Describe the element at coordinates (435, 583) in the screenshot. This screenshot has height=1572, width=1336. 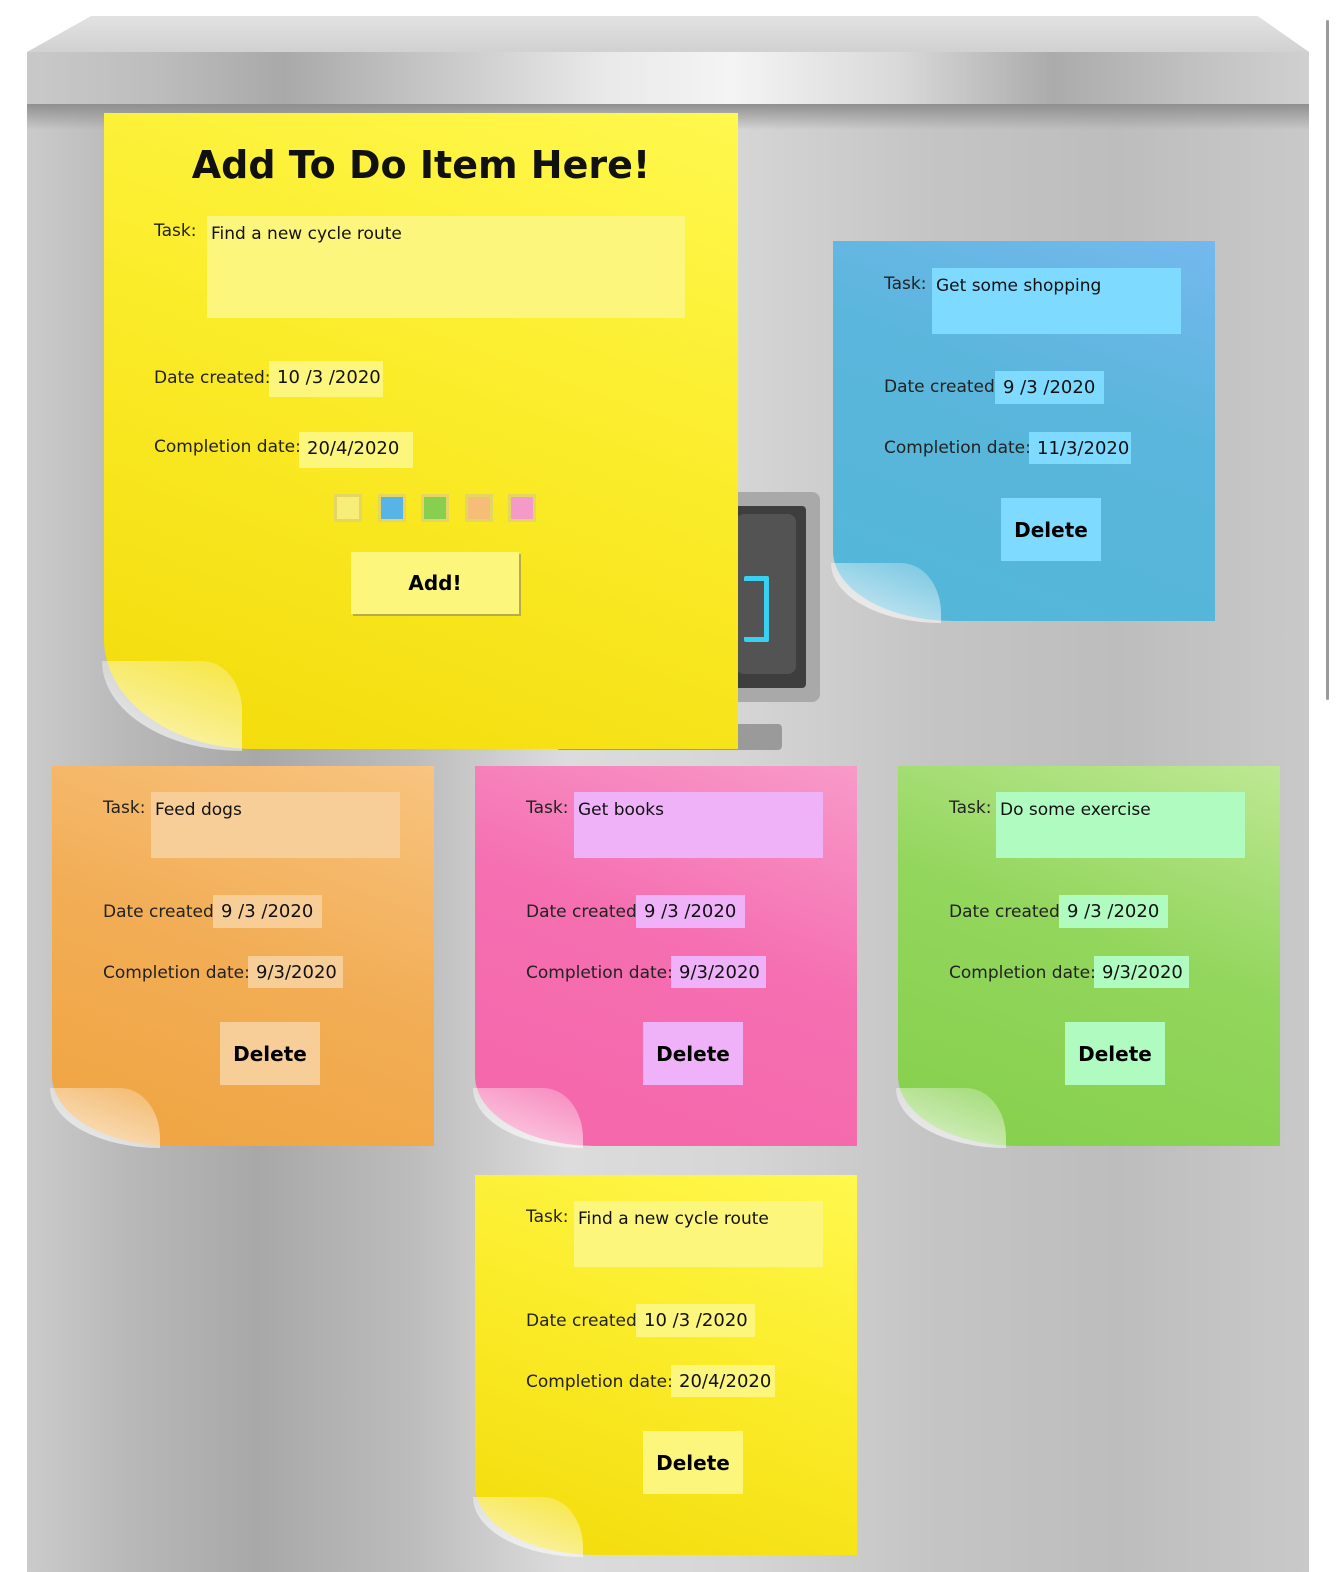
I see `add-button: Add!` at that location.